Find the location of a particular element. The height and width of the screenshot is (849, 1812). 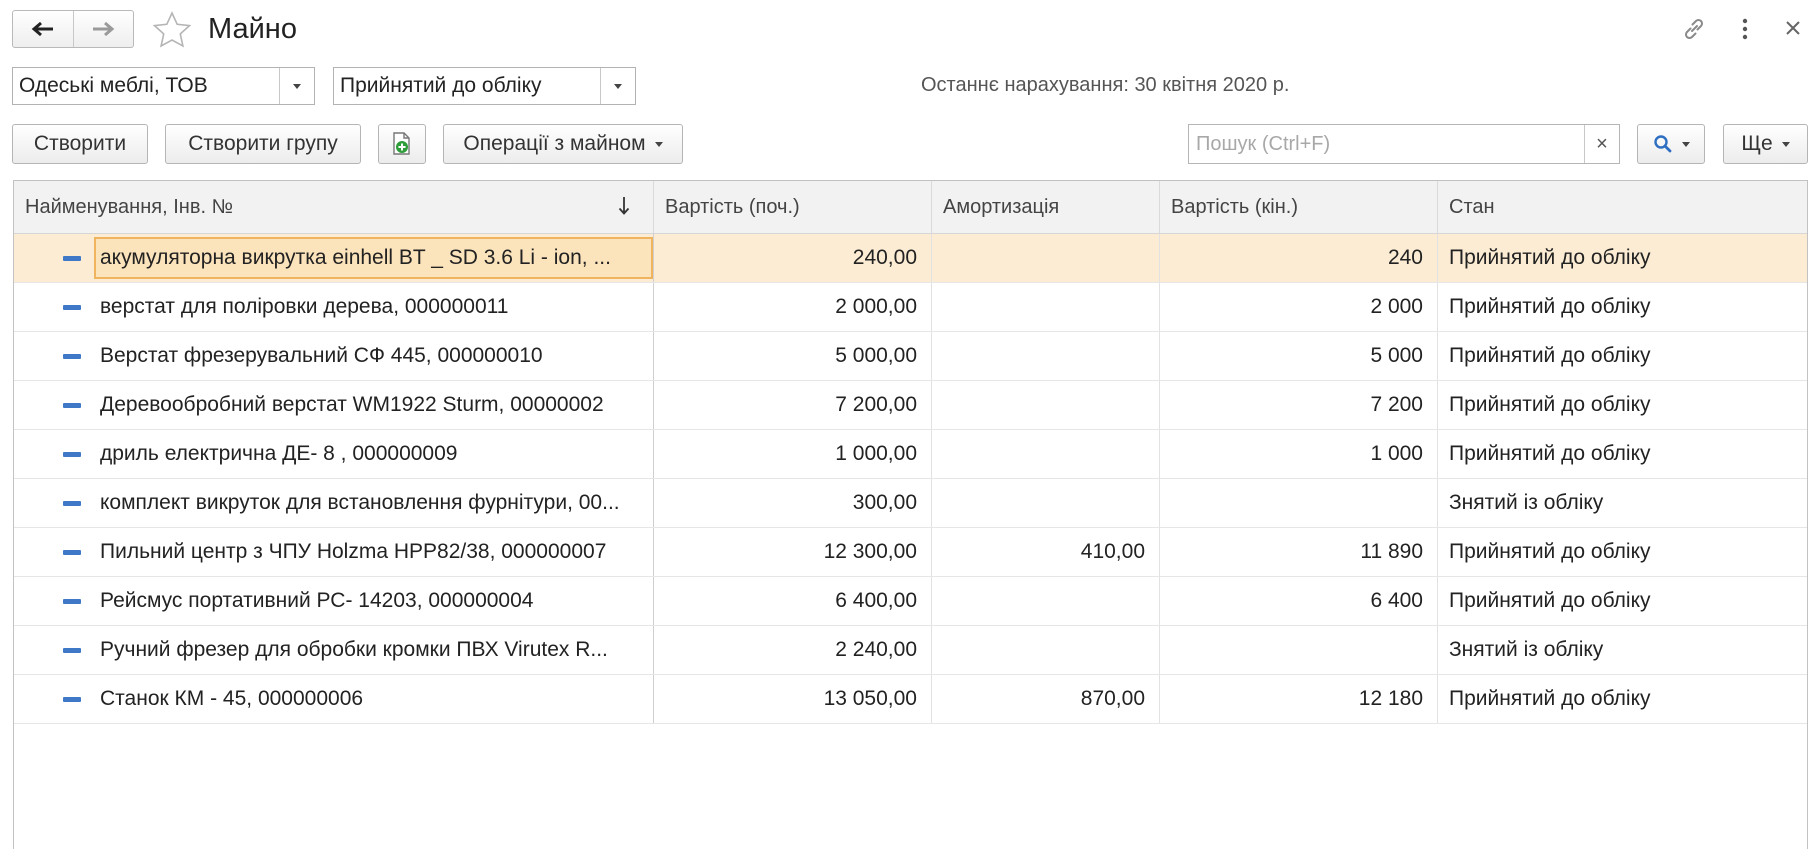

cell-cost-end: 1 000 is located at coordinates (1299, 454).